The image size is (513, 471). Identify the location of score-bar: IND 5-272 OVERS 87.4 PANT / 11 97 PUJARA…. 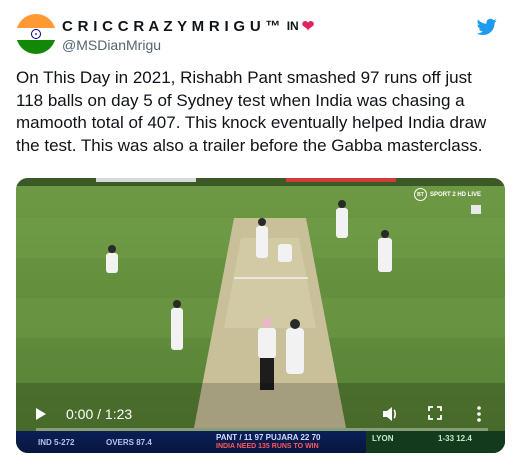
(260, 442).